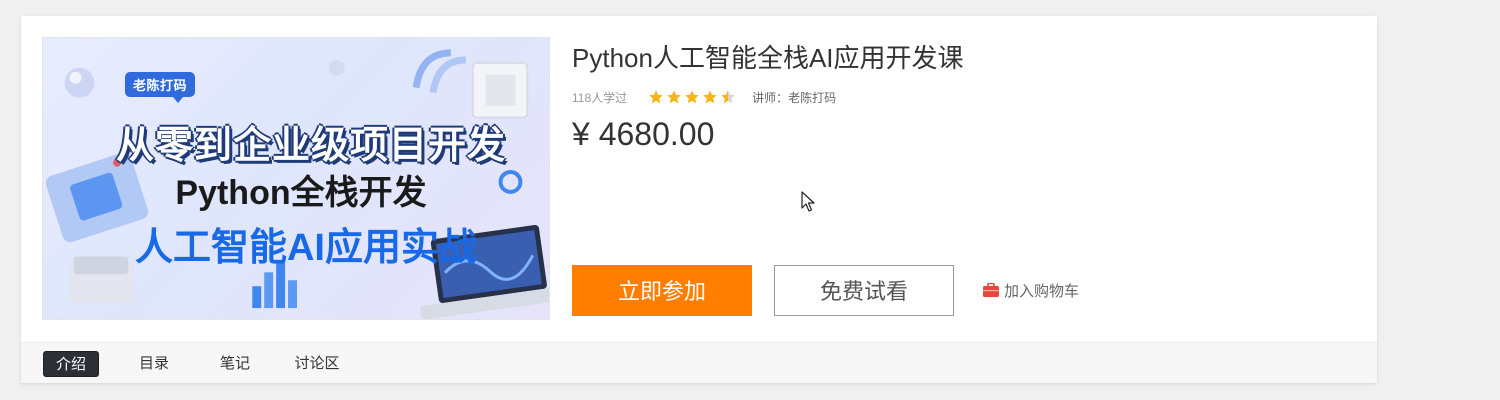 The height and width of the screenshot is (400, 1500). I want to click on course-price: ¥ 4680.00, so click(643, 134).